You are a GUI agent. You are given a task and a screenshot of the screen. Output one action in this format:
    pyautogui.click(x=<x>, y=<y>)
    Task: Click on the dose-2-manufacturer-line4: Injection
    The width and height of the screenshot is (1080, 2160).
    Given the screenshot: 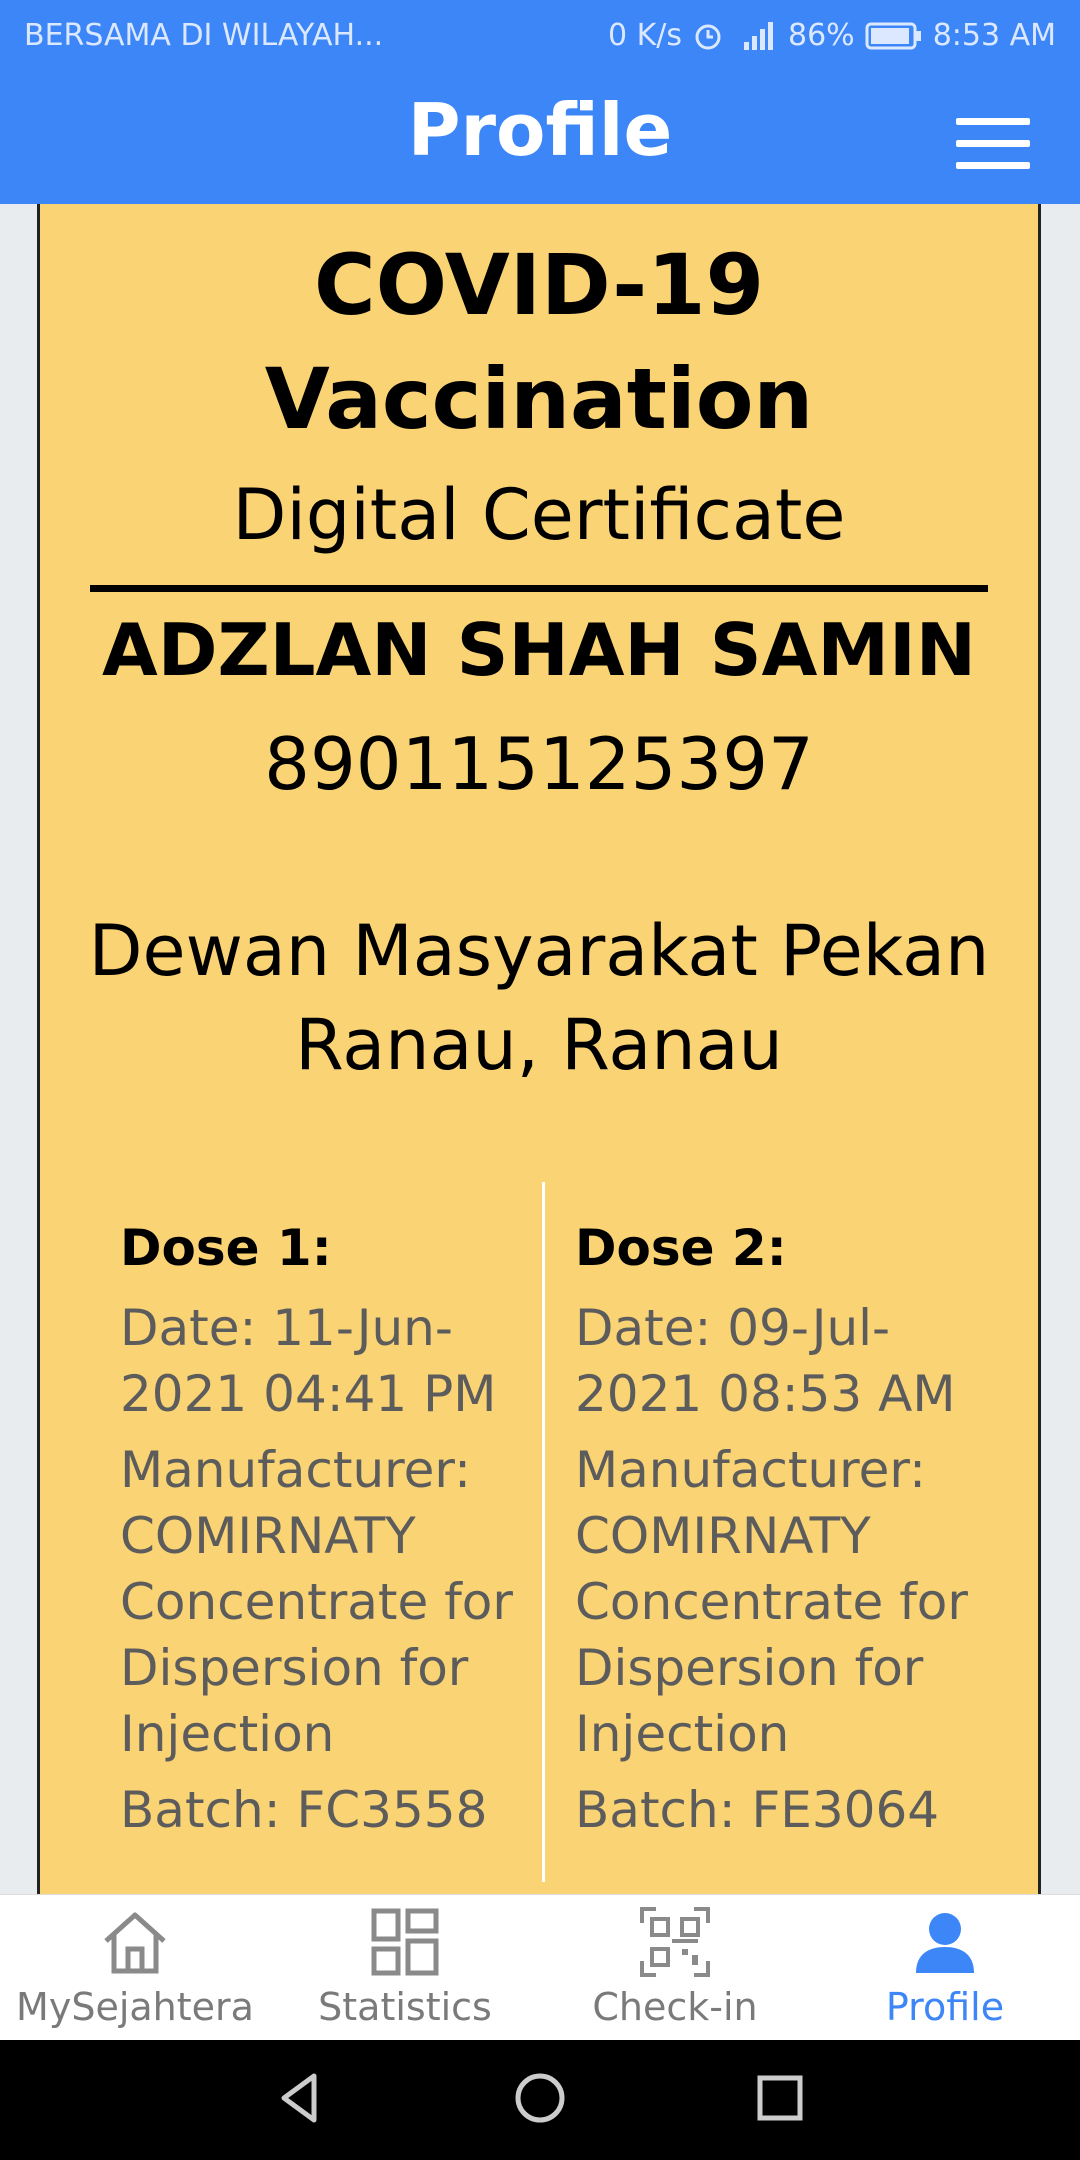 What is the action you would take?
    pyautogui.click(x=682, y=1734)
    